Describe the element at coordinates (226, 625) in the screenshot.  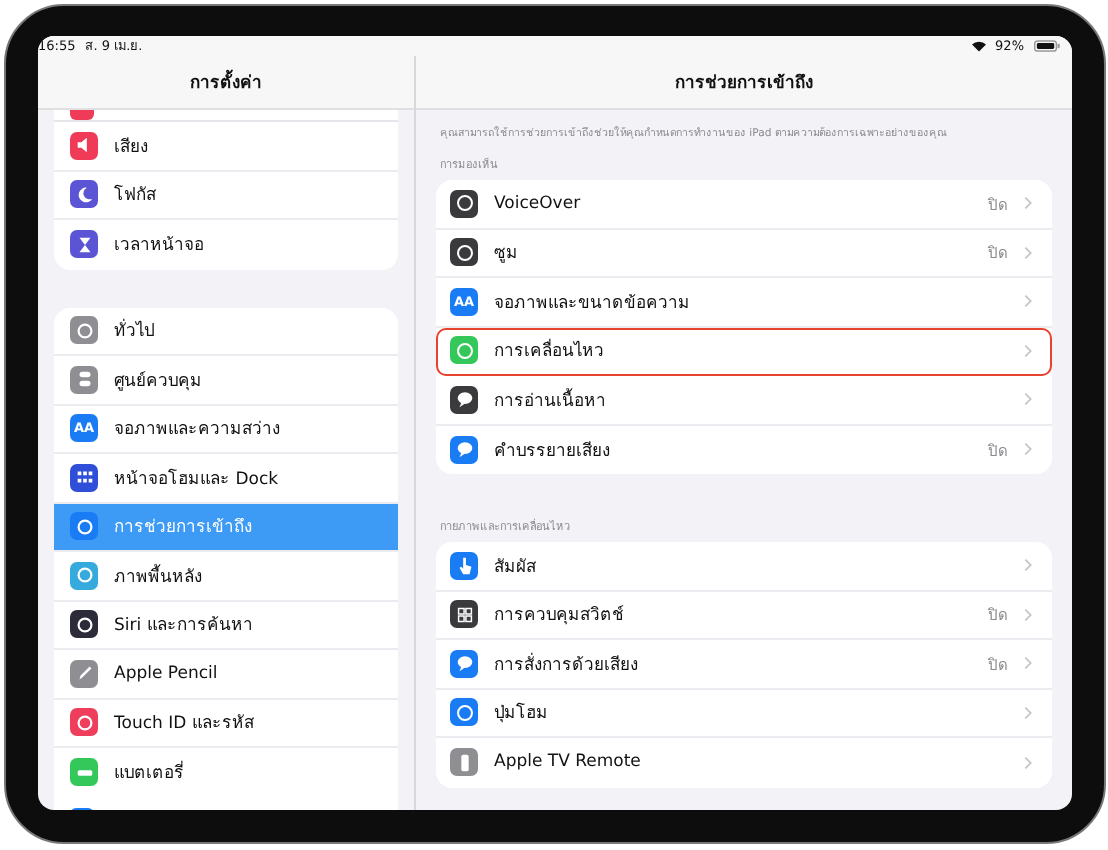
I see `sidebar-item: Siri และการค้นหา` at that location.